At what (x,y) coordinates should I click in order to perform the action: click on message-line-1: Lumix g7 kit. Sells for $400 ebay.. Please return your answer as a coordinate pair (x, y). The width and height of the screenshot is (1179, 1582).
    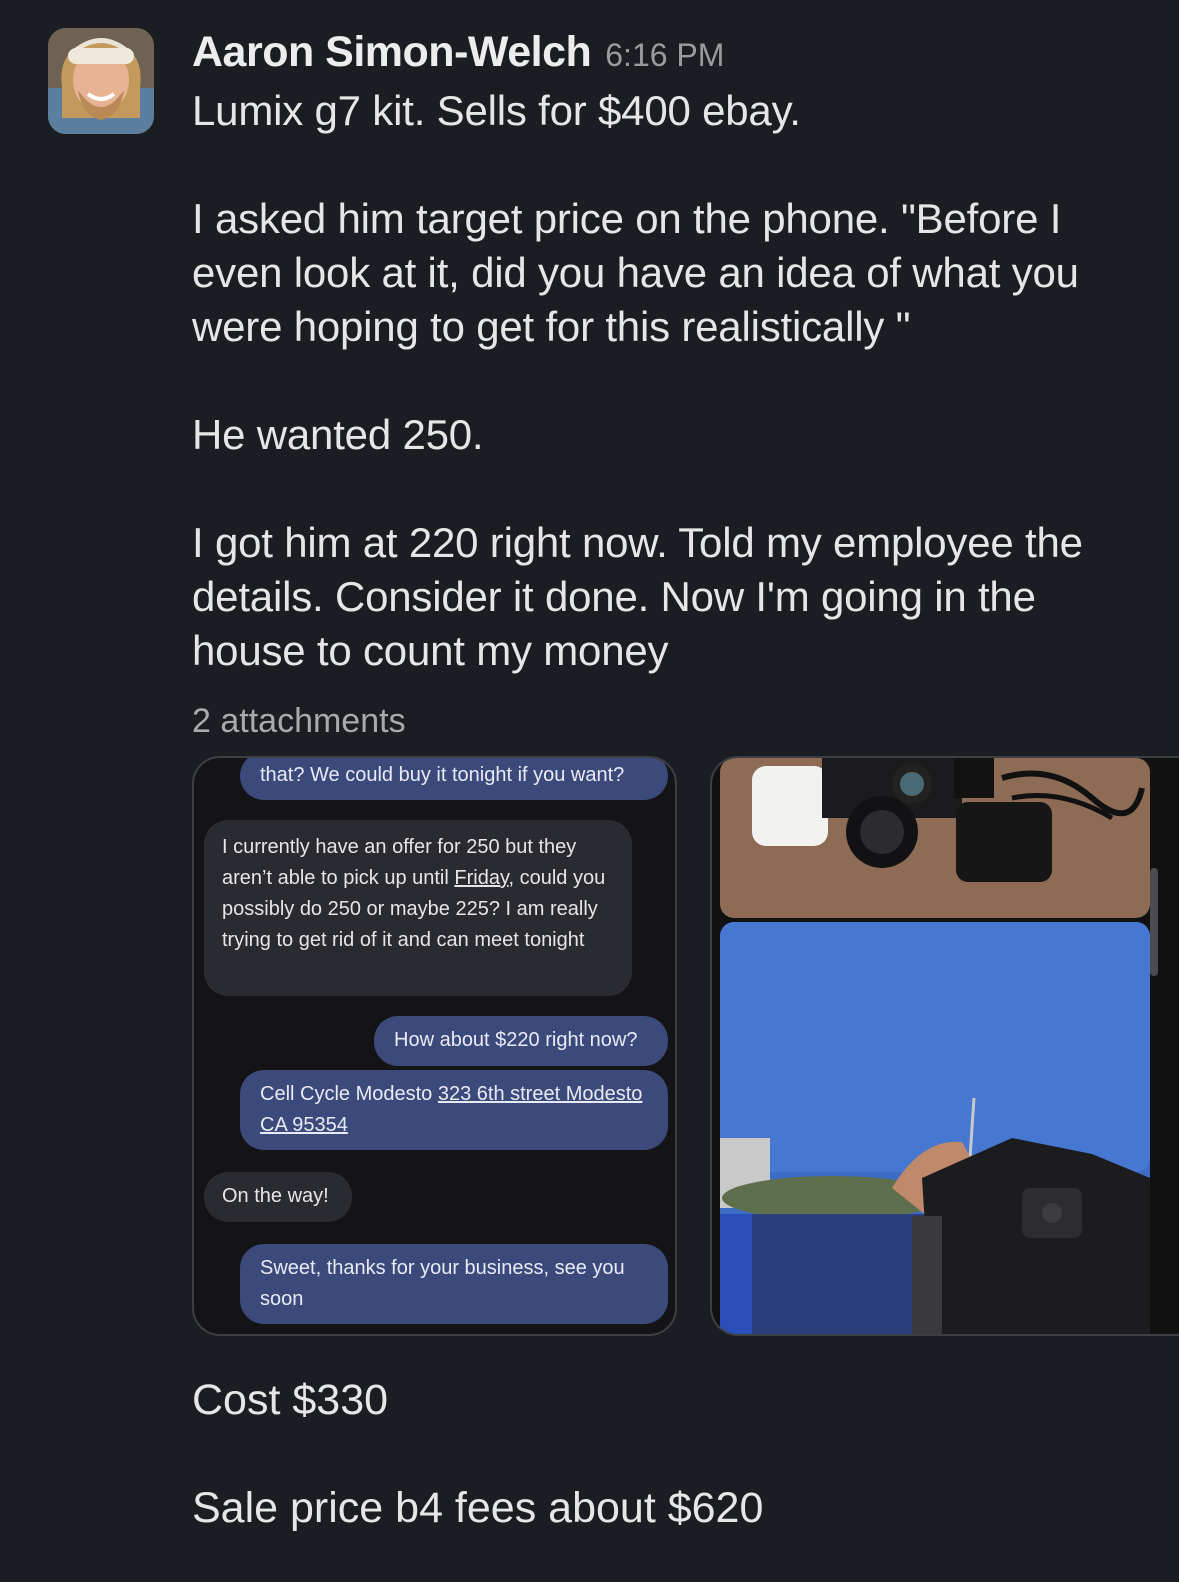
    Looking at the image, I should click on (496, 110).